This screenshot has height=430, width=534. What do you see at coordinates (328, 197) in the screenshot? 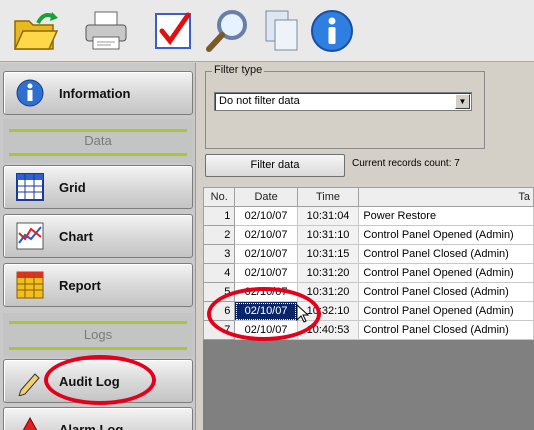
I see `column-header-time: Time` at bounding box center [328, 197].